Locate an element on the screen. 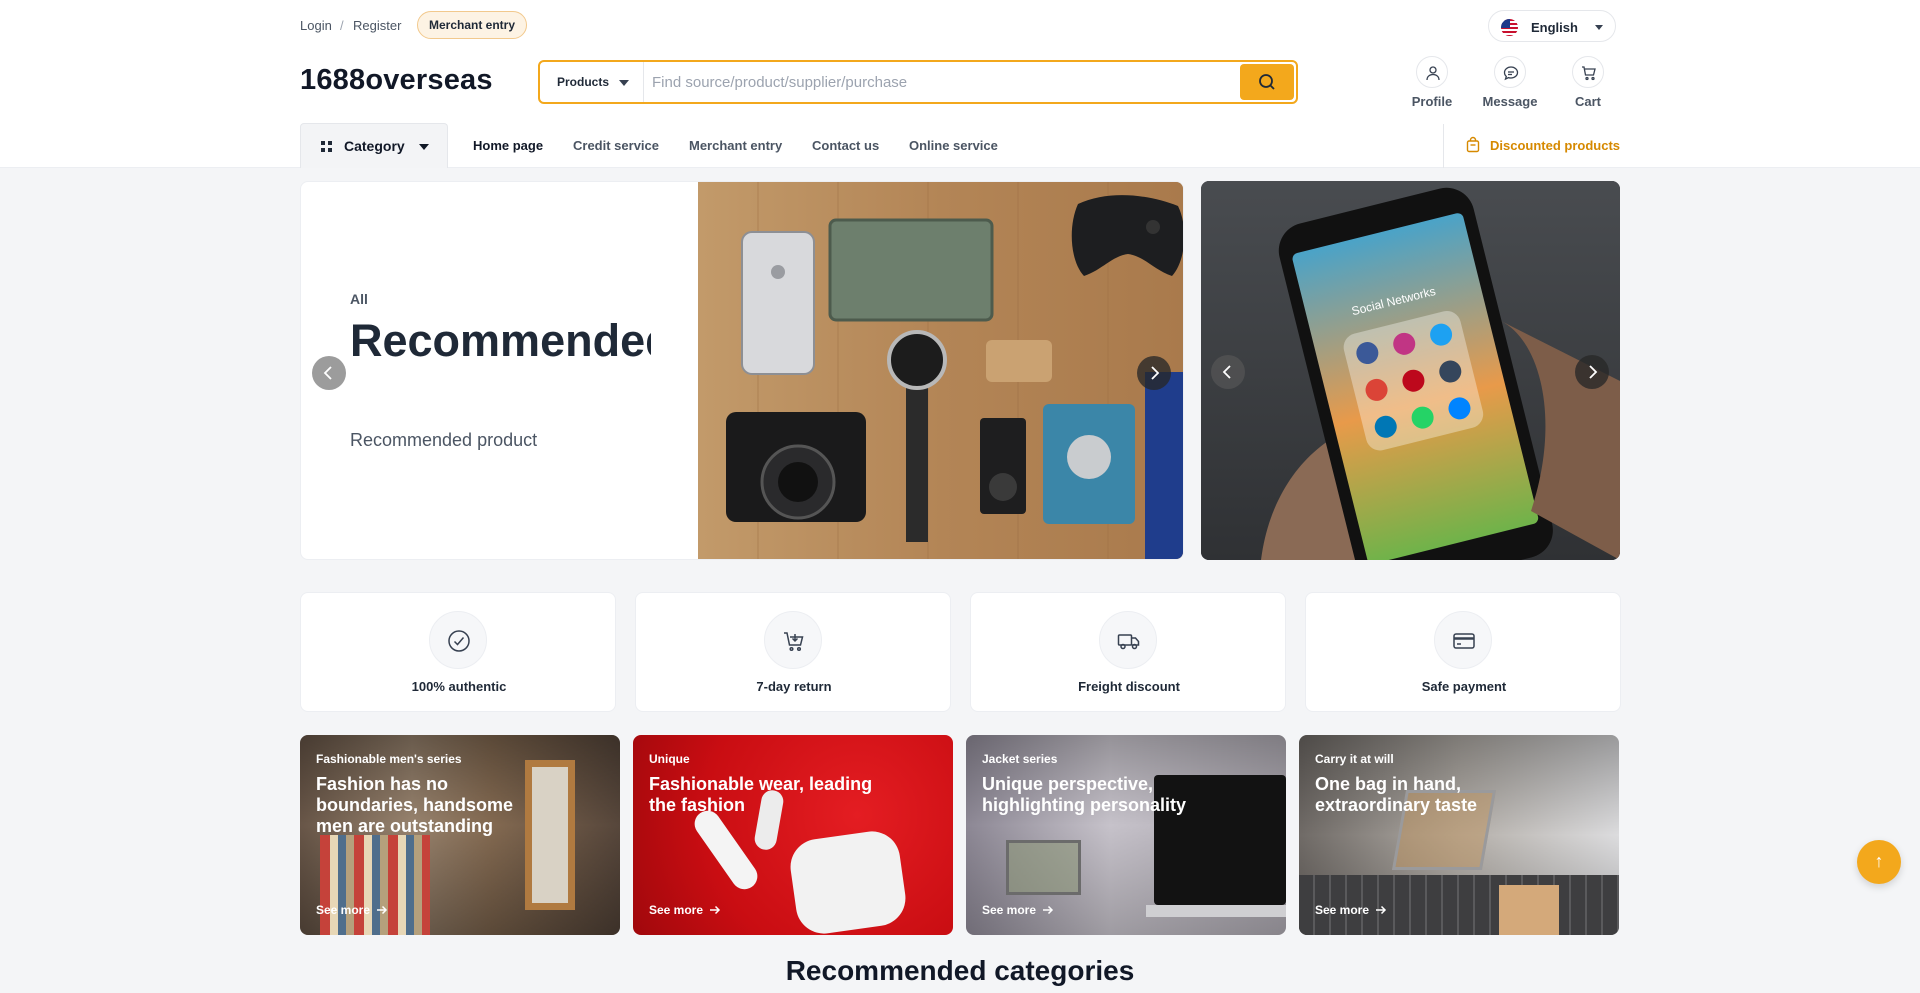 The width and height of the screenshot is (1920, 993). hero-next-arrow is located at coordinates (1154, 373).